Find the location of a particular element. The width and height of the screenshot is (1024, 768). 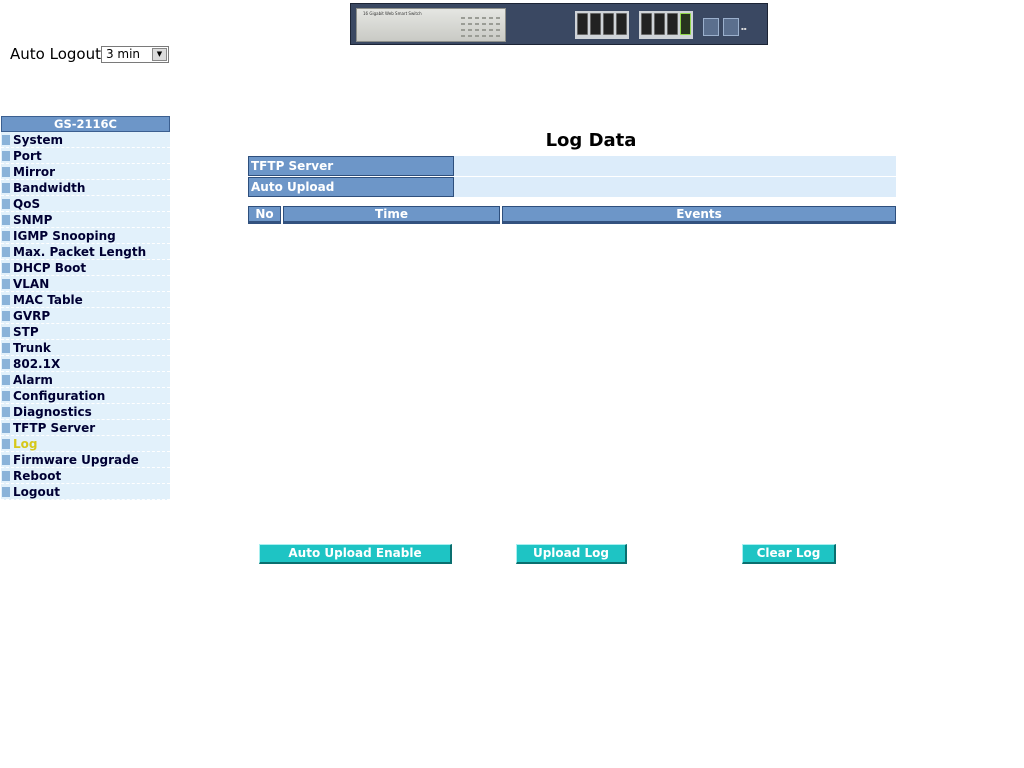

sidebar-item-label: GVRP is located at coordinates (32, 315).